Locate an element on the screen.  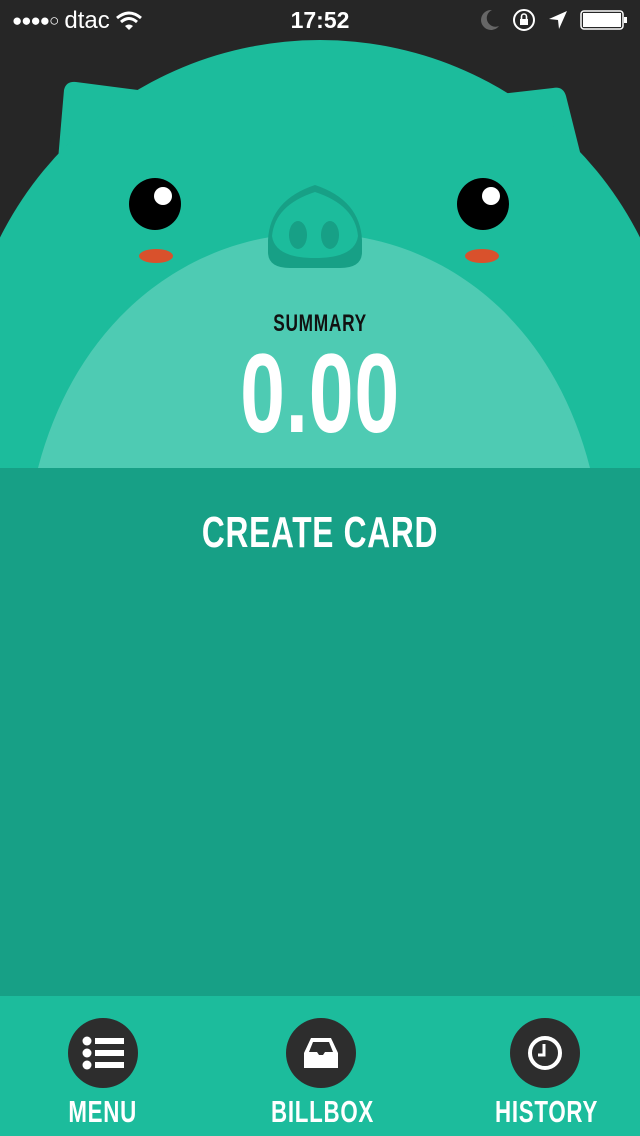
tab-menu: MENU is located at coordinates (103, 1074).